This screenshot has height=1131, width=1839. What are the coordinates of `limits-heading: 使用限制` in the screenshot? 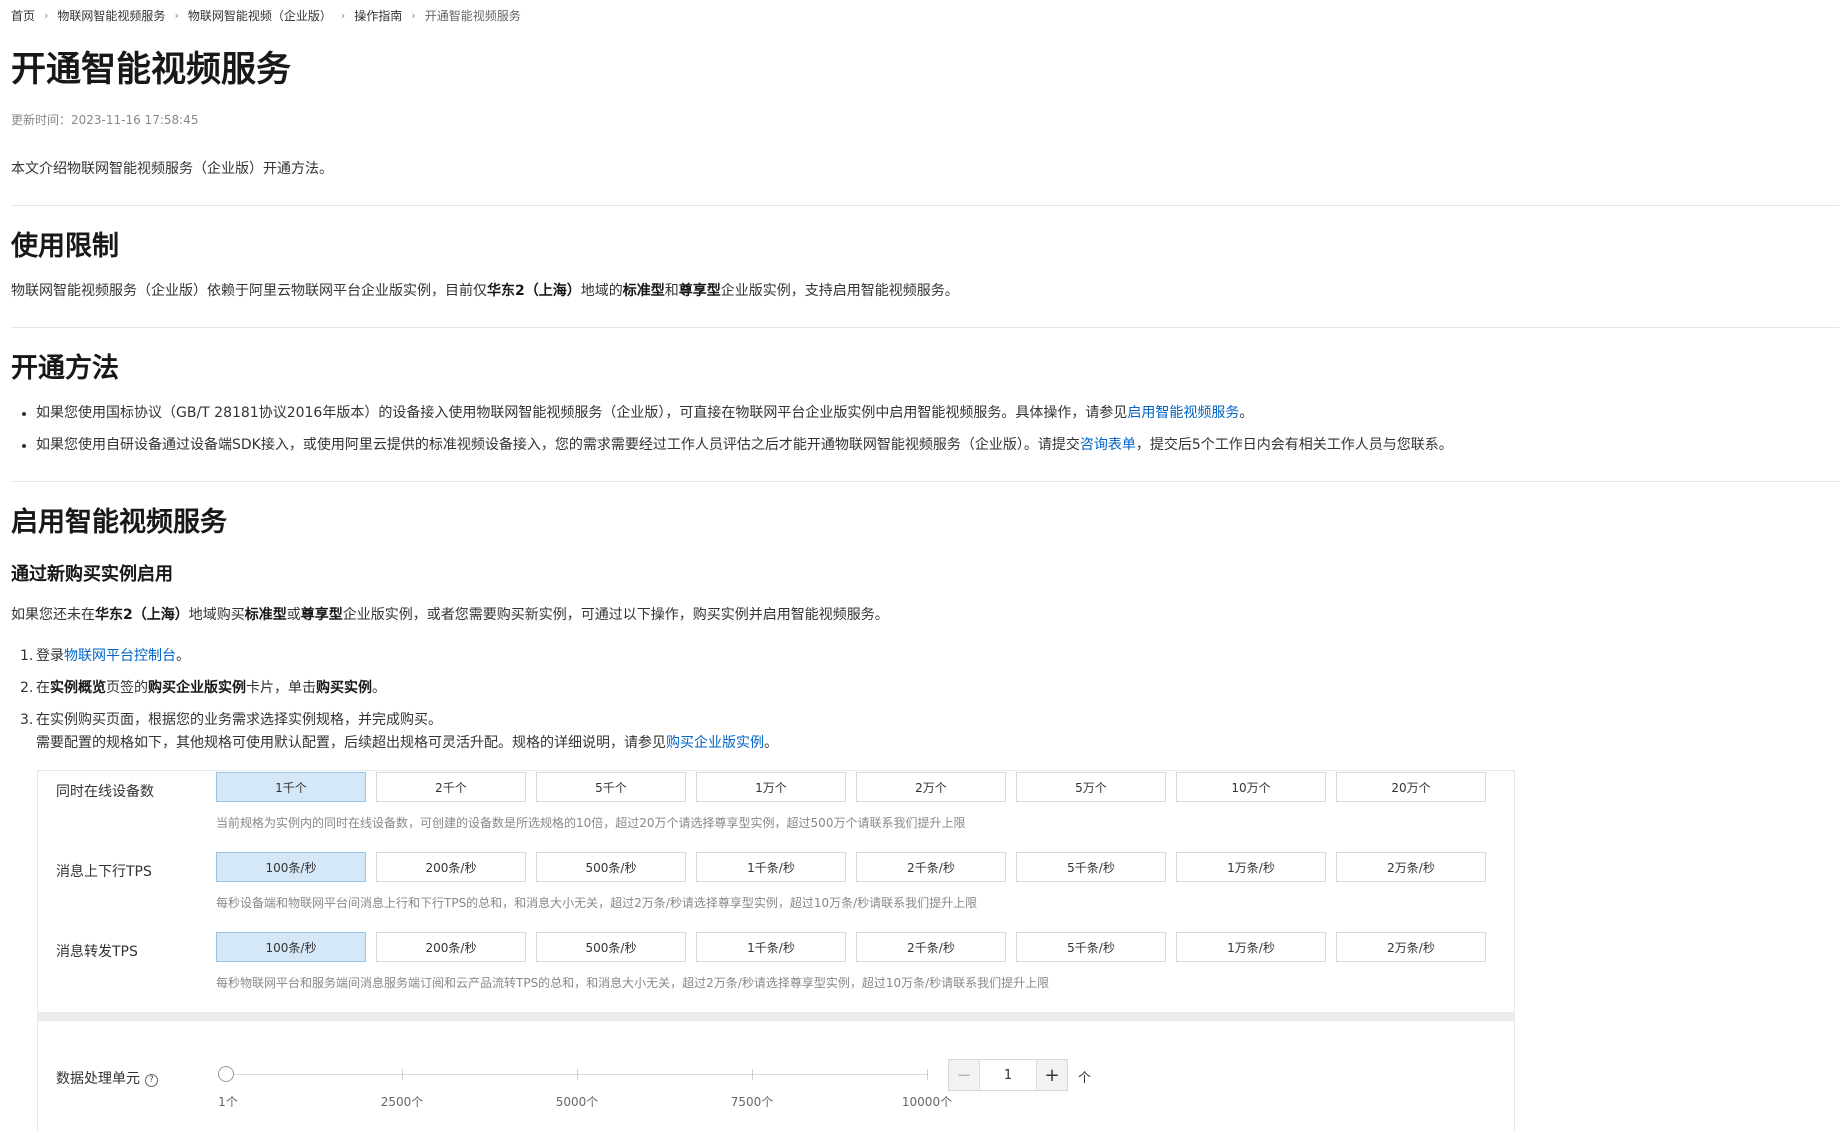 It's located at (65, 246).